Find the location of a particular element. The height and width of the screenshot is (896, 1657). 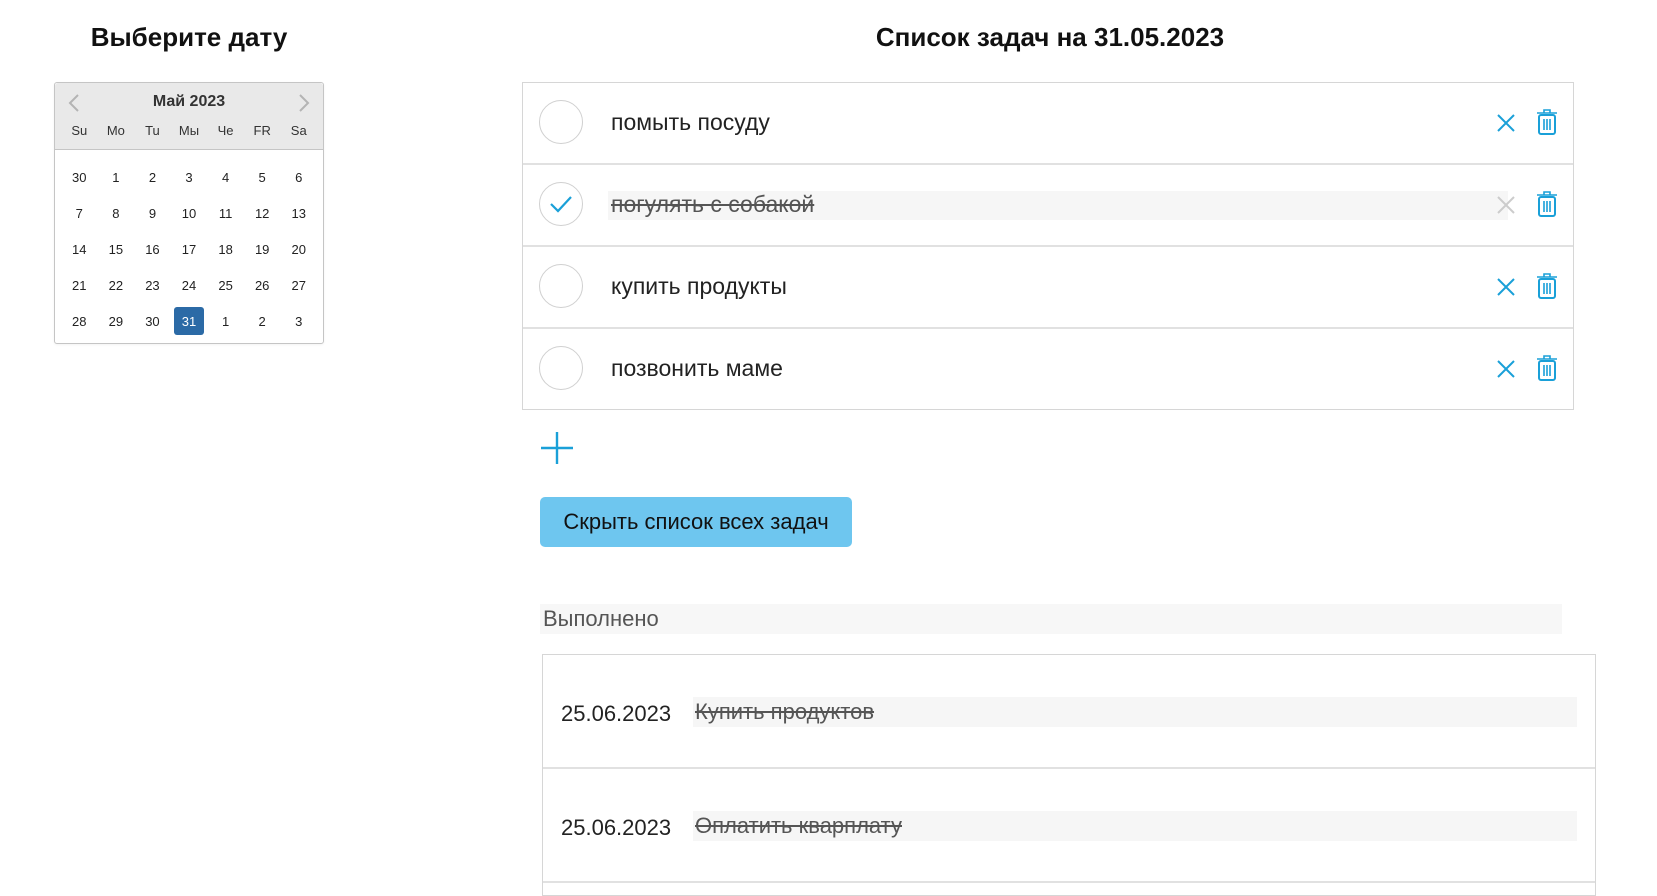

calendar-day: 18 is located at coordinates (225, 249).